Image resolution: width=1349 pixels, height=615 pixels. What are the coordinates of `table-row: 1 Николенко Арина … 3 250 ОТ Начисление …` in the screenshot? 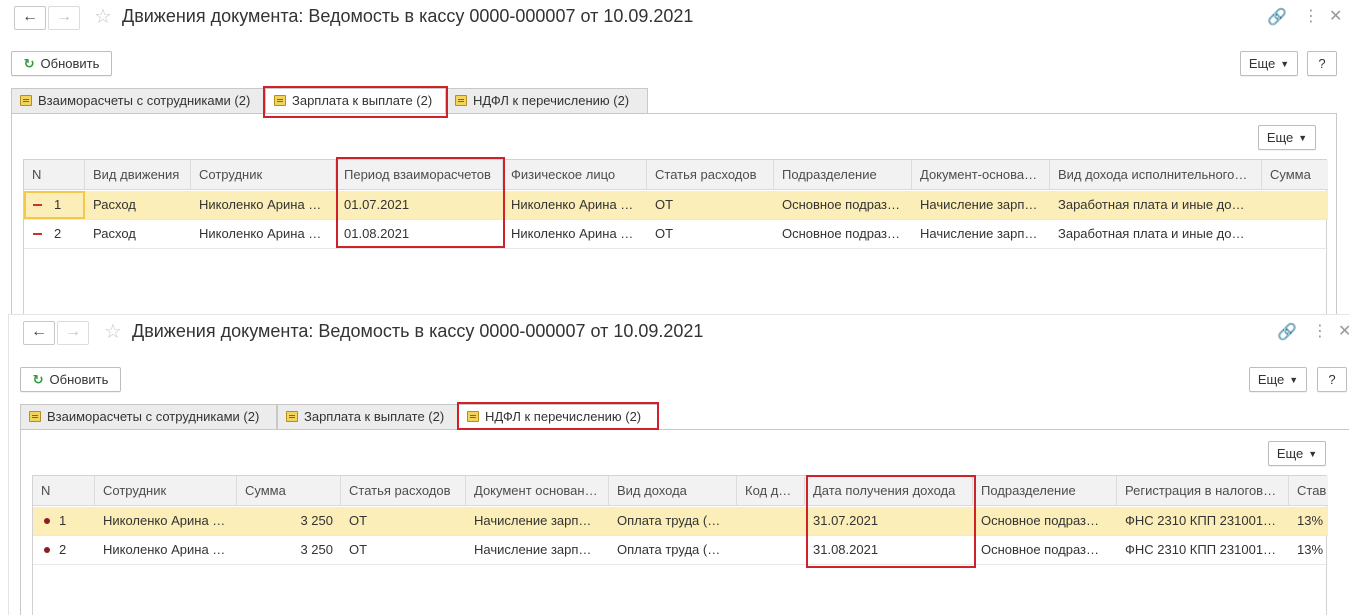 It's located at (680, 521).